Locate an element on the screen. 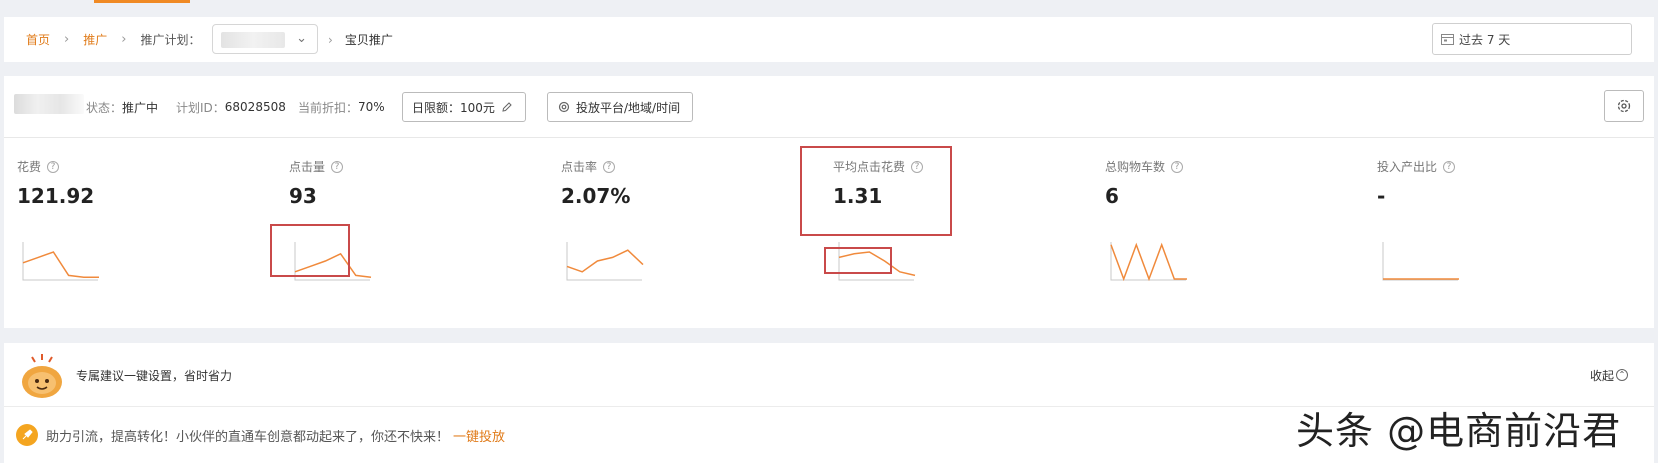 Image resolution: width=1658 pixels, height=463 pixels. metric-label: 花费? is located at coordinates (38, 166).